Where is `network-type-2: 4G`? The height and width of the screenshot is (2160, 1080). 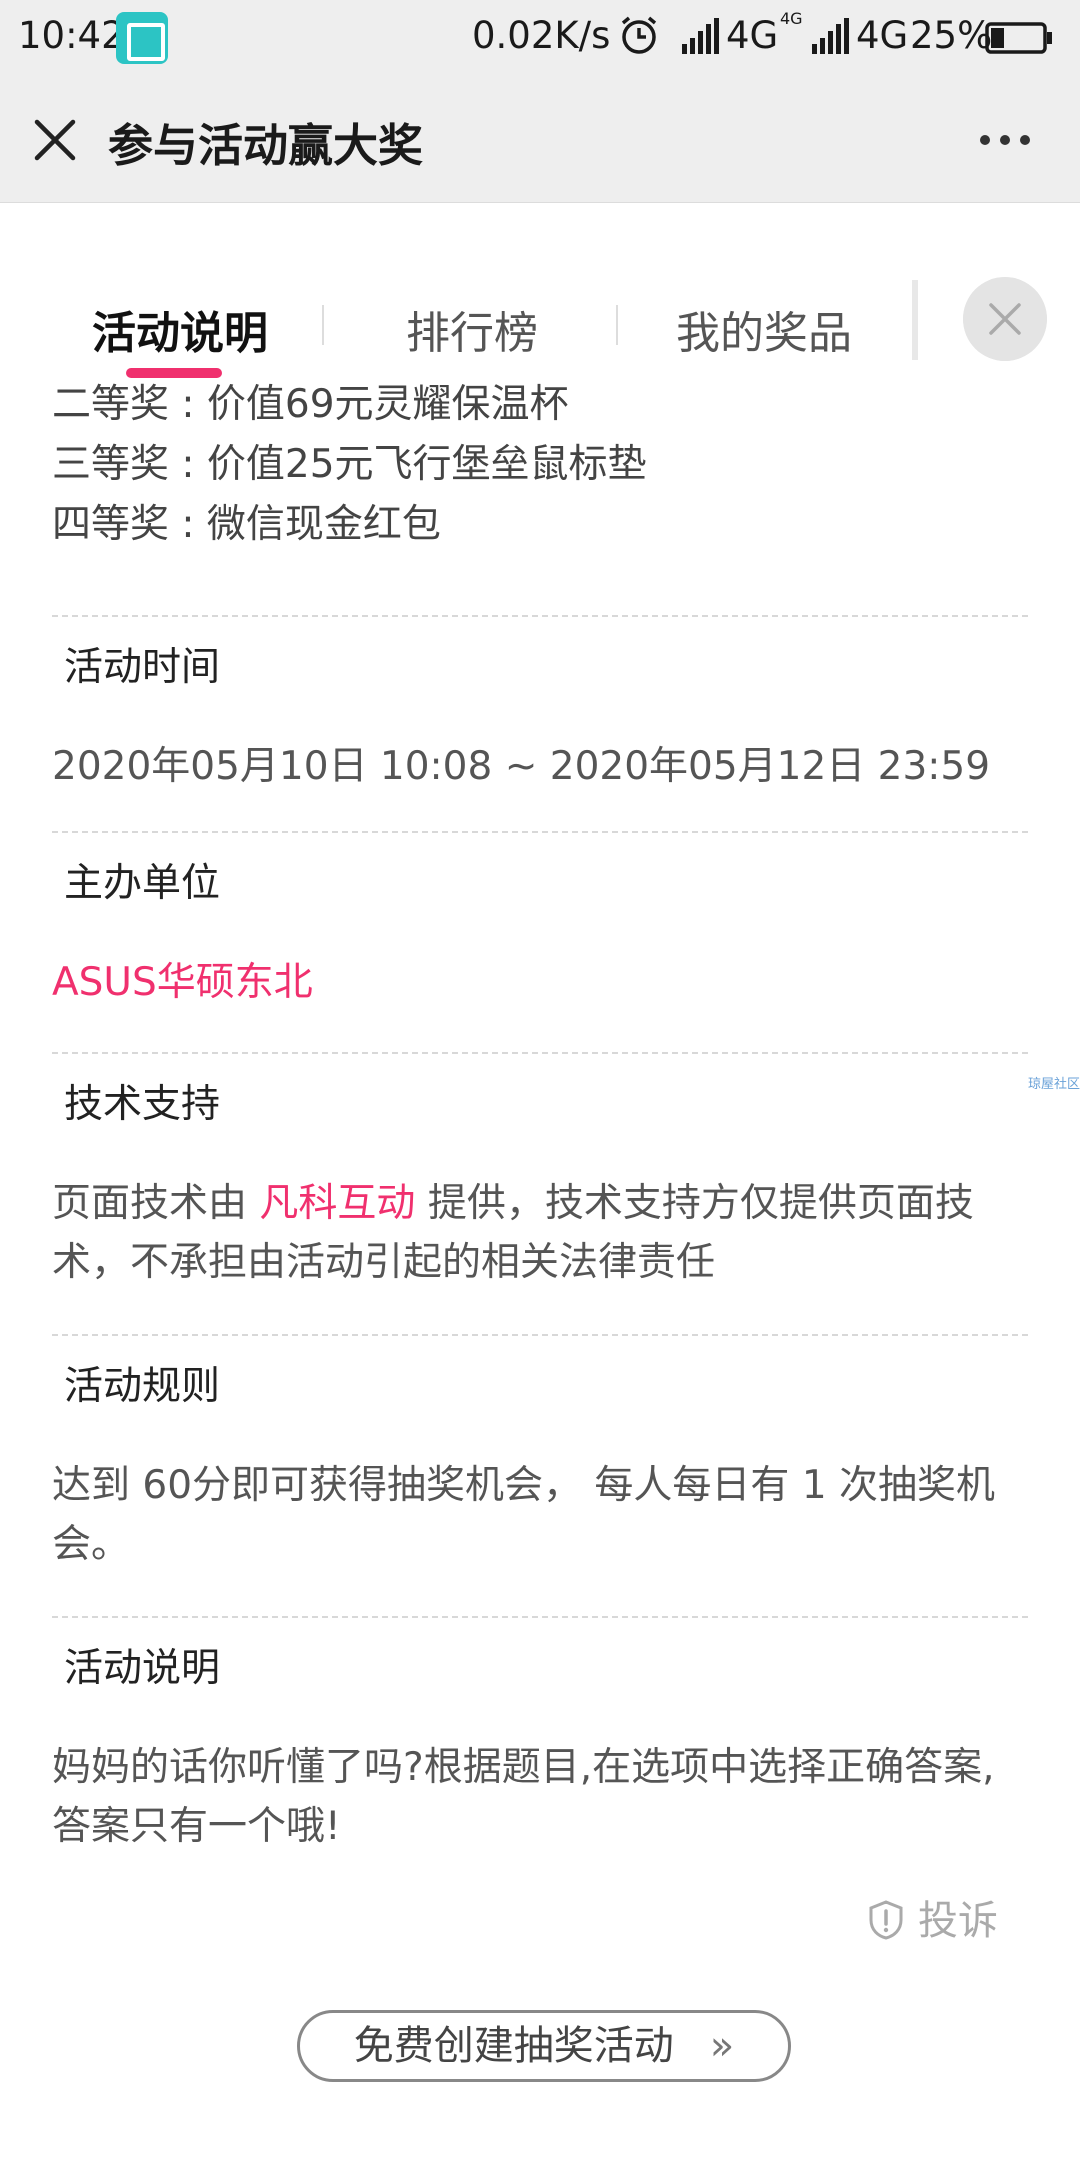
network-type-2: 4G is located at coordinates (882, 35).